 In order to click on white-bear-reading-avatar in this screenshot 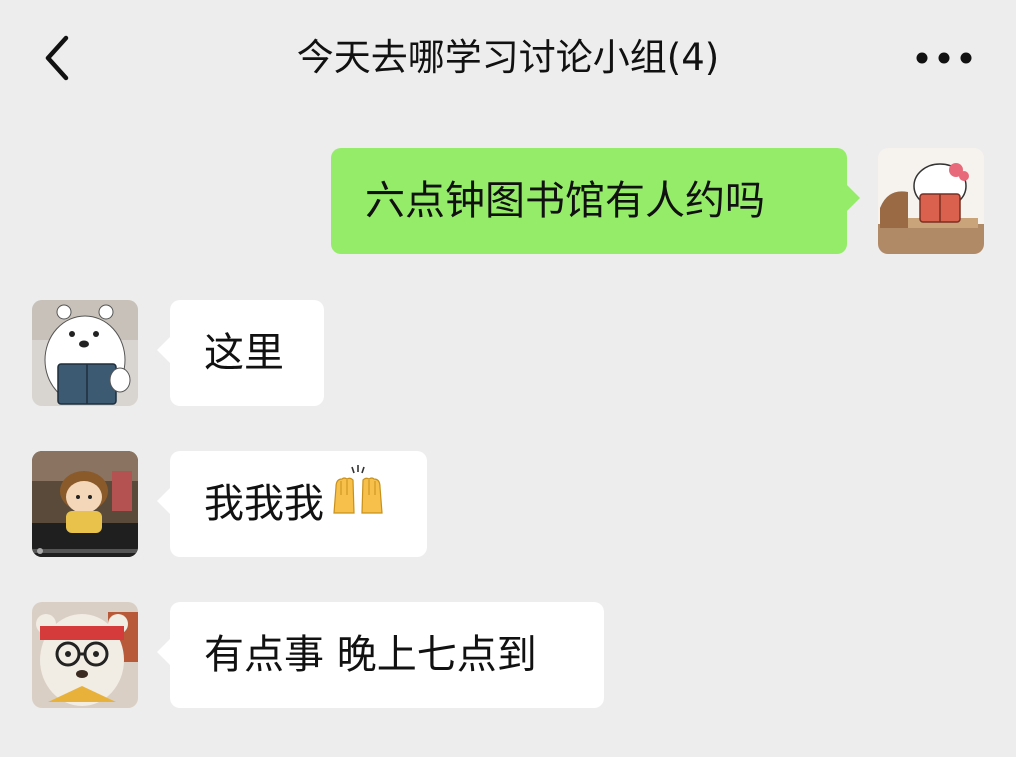, I will do `click(85, 353)`.